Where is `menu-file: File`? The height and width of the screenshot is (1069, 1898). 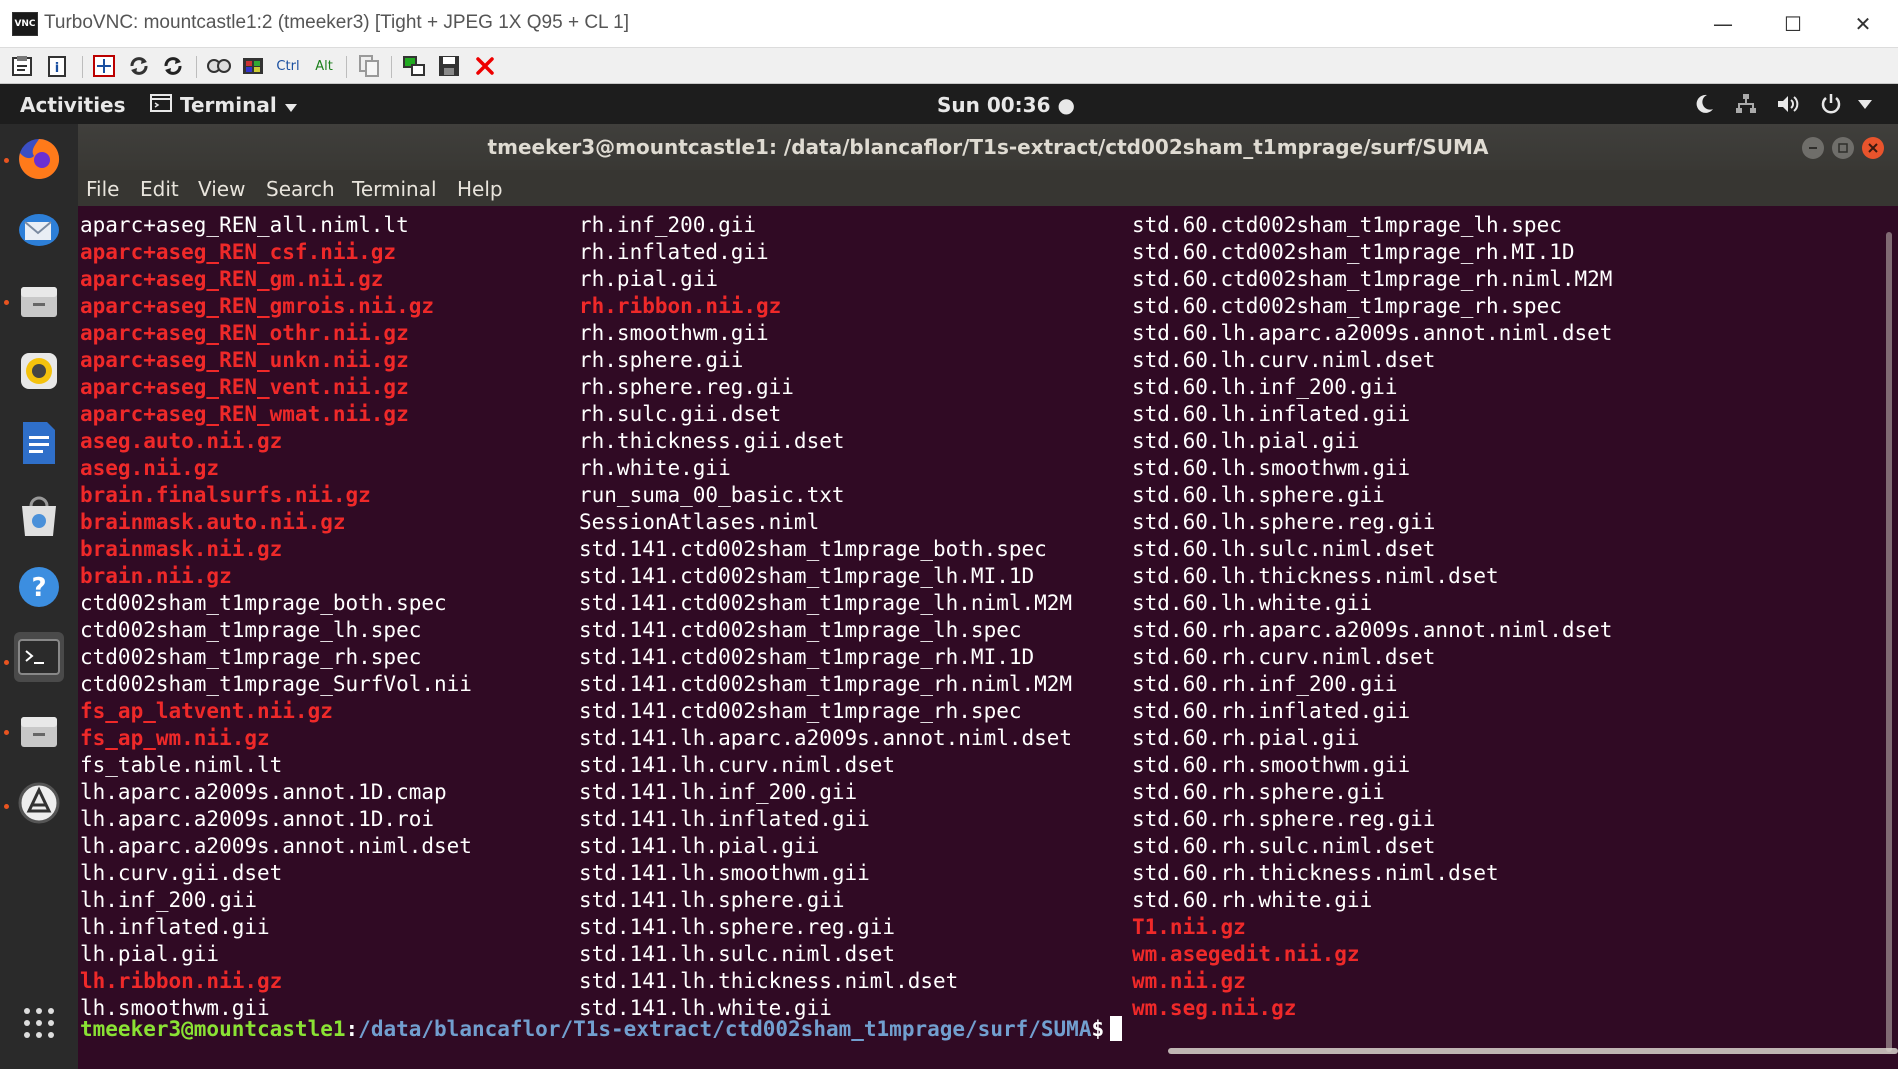
menu-file: File is located at coordinates (102, 189).